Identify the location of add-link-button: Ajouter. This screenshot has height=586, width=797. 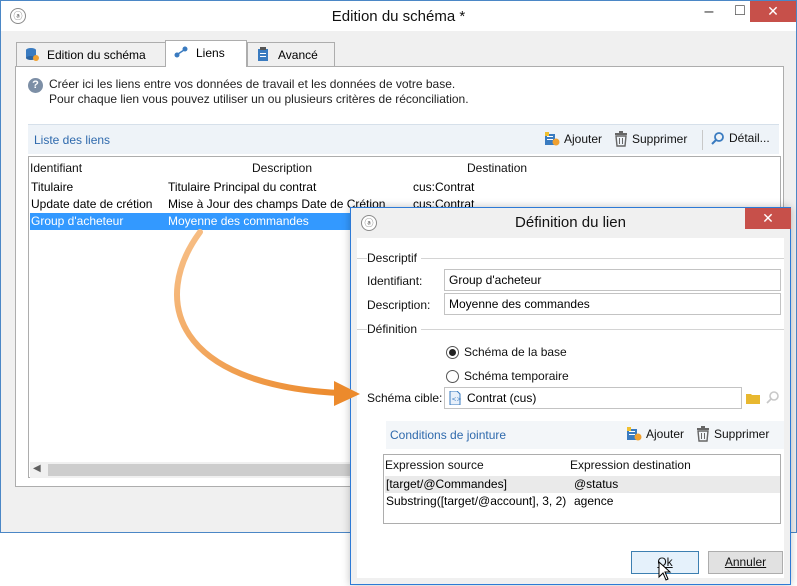
(573, 139).